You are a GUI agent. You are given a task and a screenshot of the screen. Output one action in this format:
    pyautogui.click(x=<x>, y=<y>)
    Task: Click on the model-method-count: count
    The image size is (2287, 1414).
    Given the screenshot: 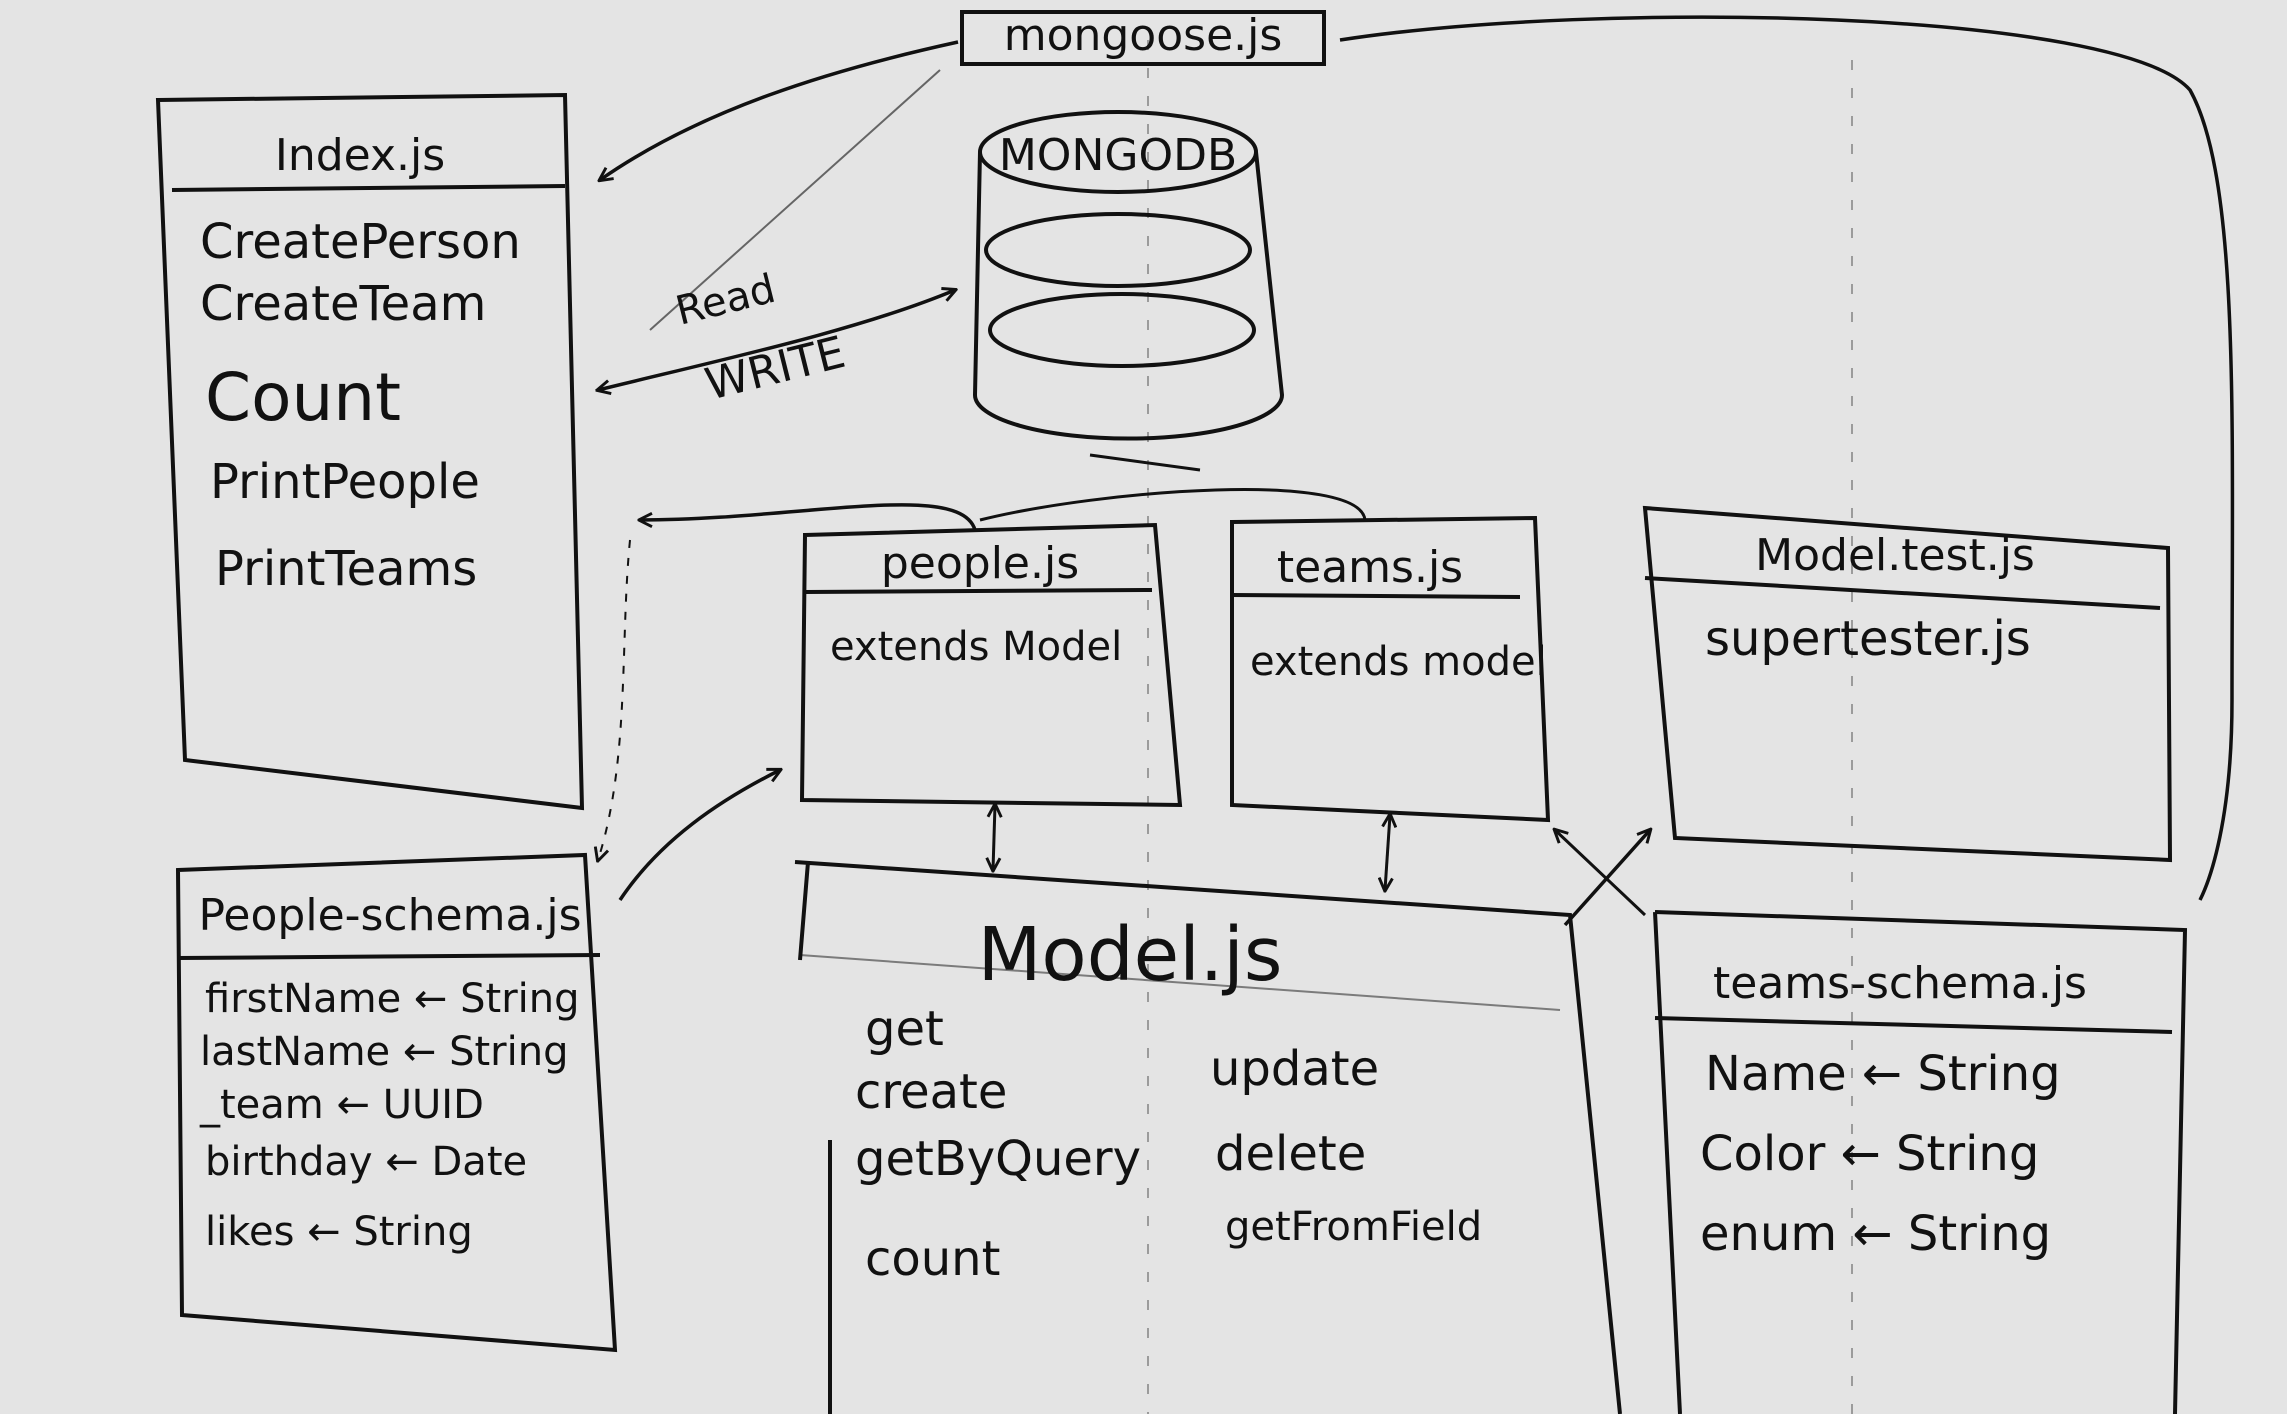 What is the action you would take?
    pyautogui.click(x=932, y=1259)
    